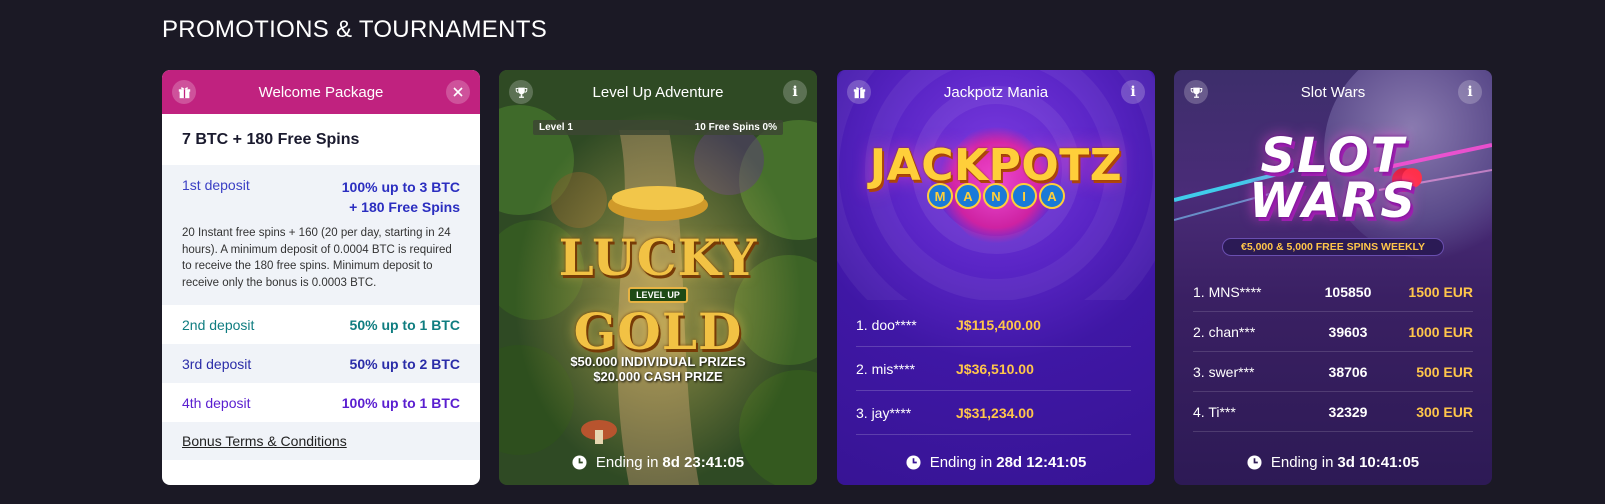 Image resolution: width=1605 pixels, height=504 pixels. I want to click on player-amount: J$115,400.00, so click(998, 324).